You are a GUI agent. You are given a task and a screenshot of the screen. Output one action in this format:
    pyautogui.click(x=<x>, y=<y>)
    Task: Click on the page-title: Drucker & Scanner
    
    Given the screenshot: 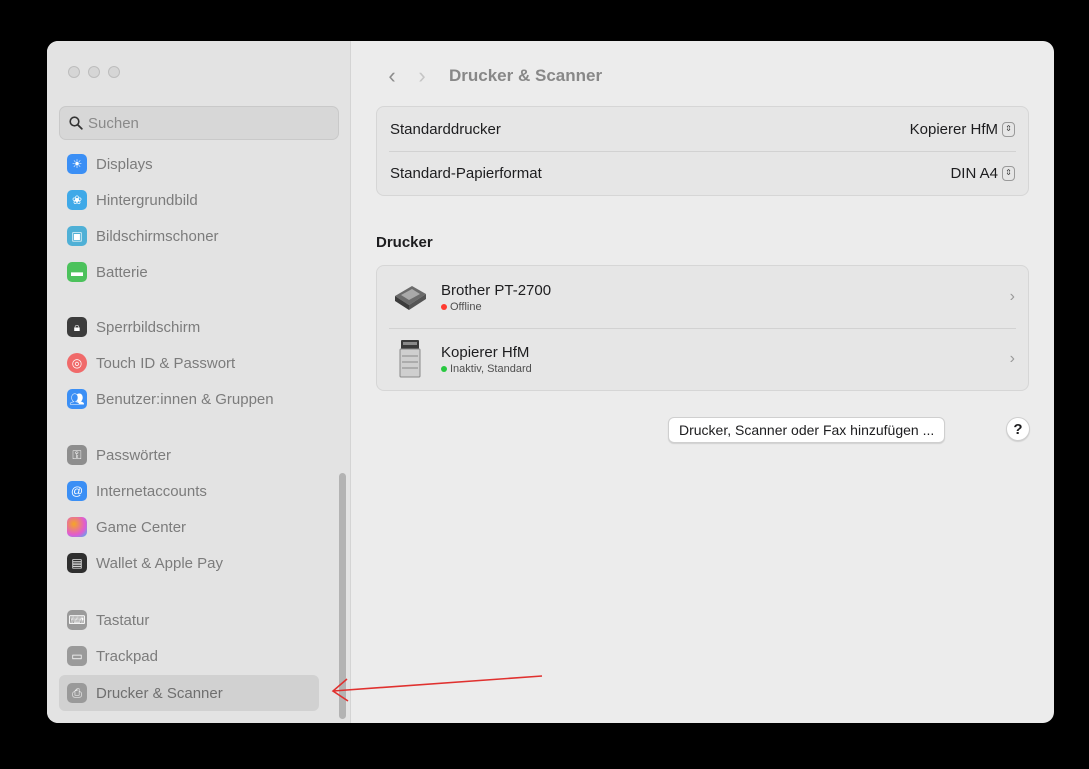 What is the action you would take?
    pyautogui.click(x=526, y=75)
    